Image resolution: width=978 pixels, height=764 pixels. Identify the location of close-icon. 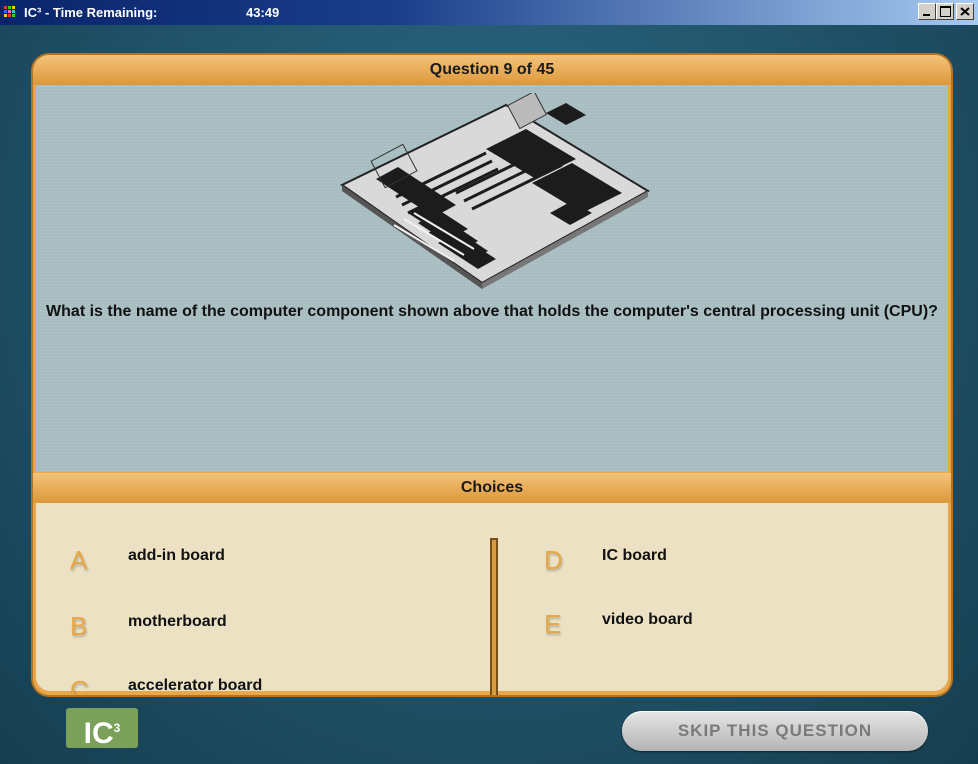
(965, 11).